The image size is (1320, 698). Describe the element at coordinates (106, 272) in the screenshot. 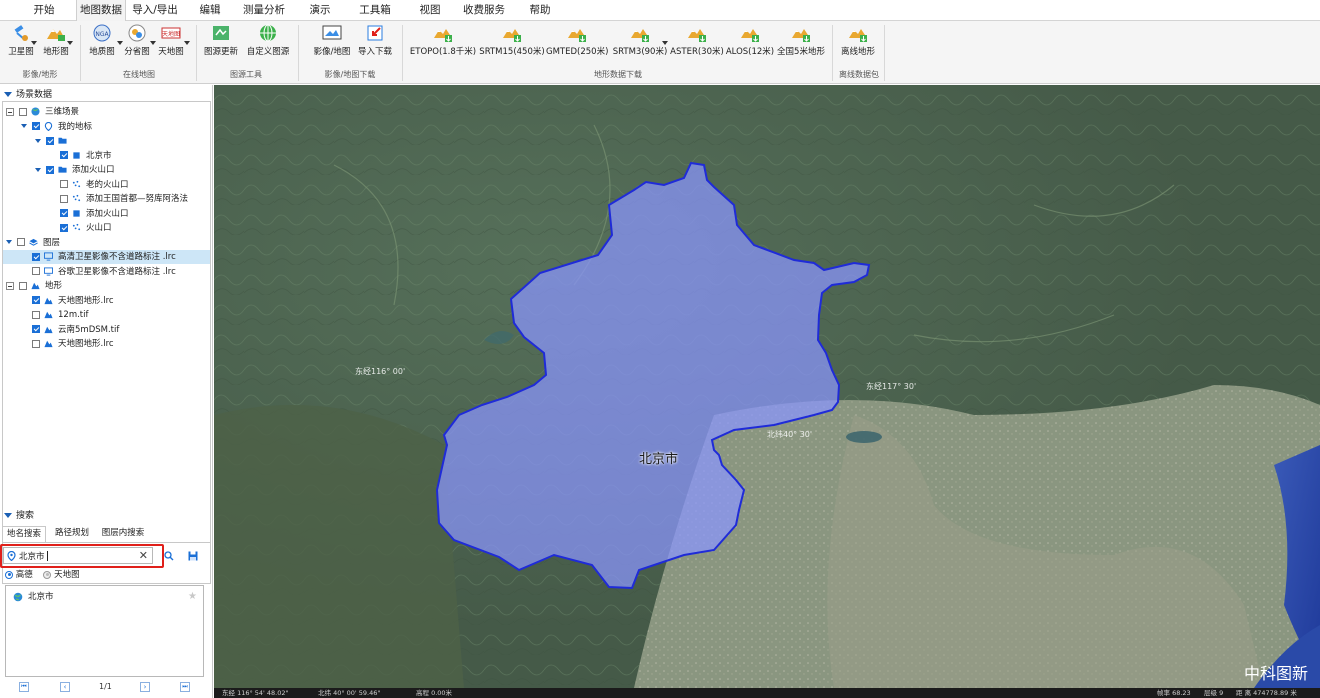

I see `tree-node: 谷歌卫星影像不含道路标注 .lrc` at that location.